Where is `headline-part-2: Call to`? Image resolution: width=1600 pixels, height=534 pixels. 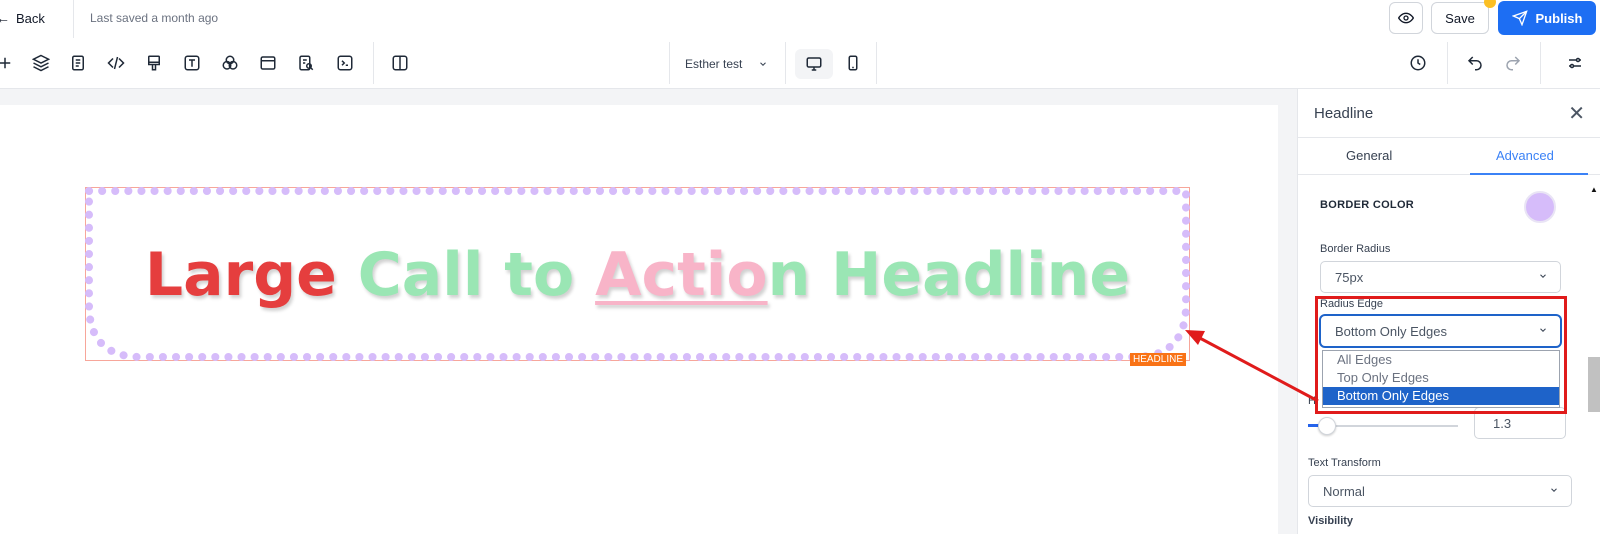 headline-part-2: Call to is located at coordinates (476, 275).